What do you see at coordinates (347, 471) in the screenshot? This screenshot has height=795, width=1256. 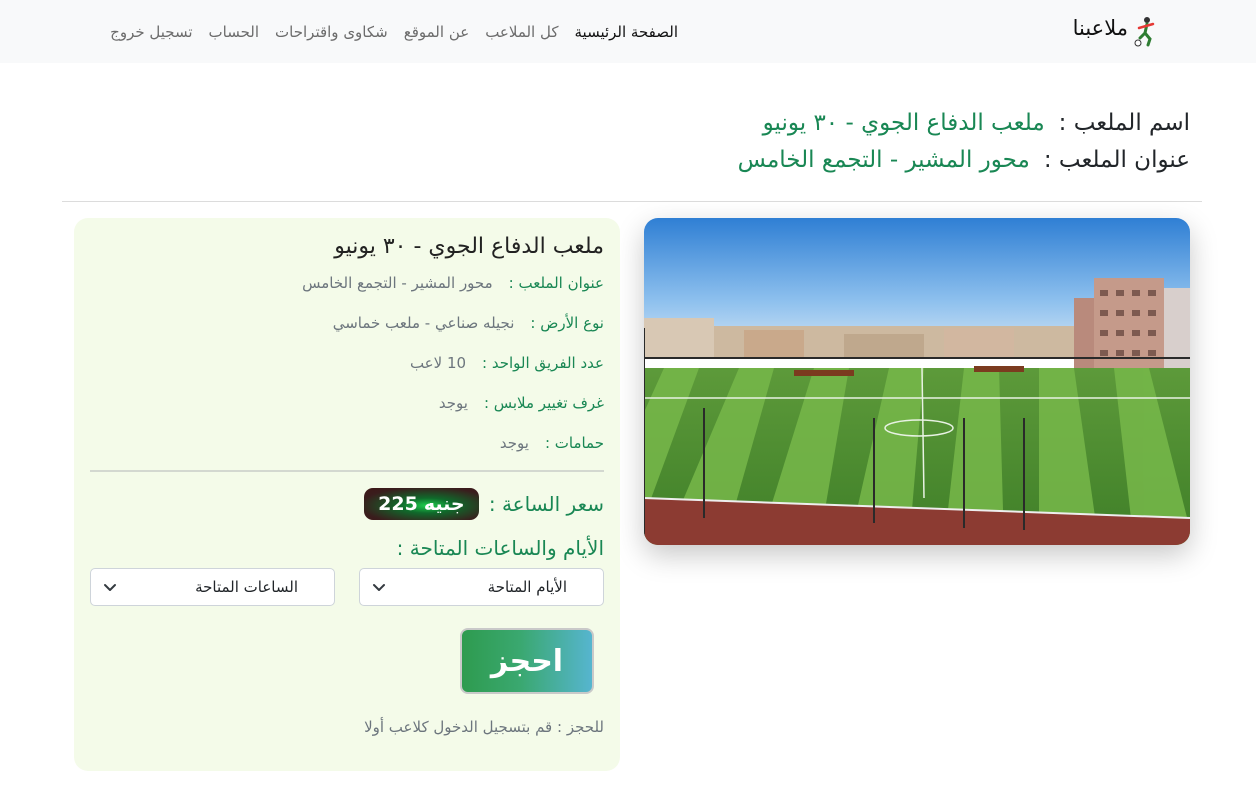 I see `card-divider` at bounding box center [347, 471].